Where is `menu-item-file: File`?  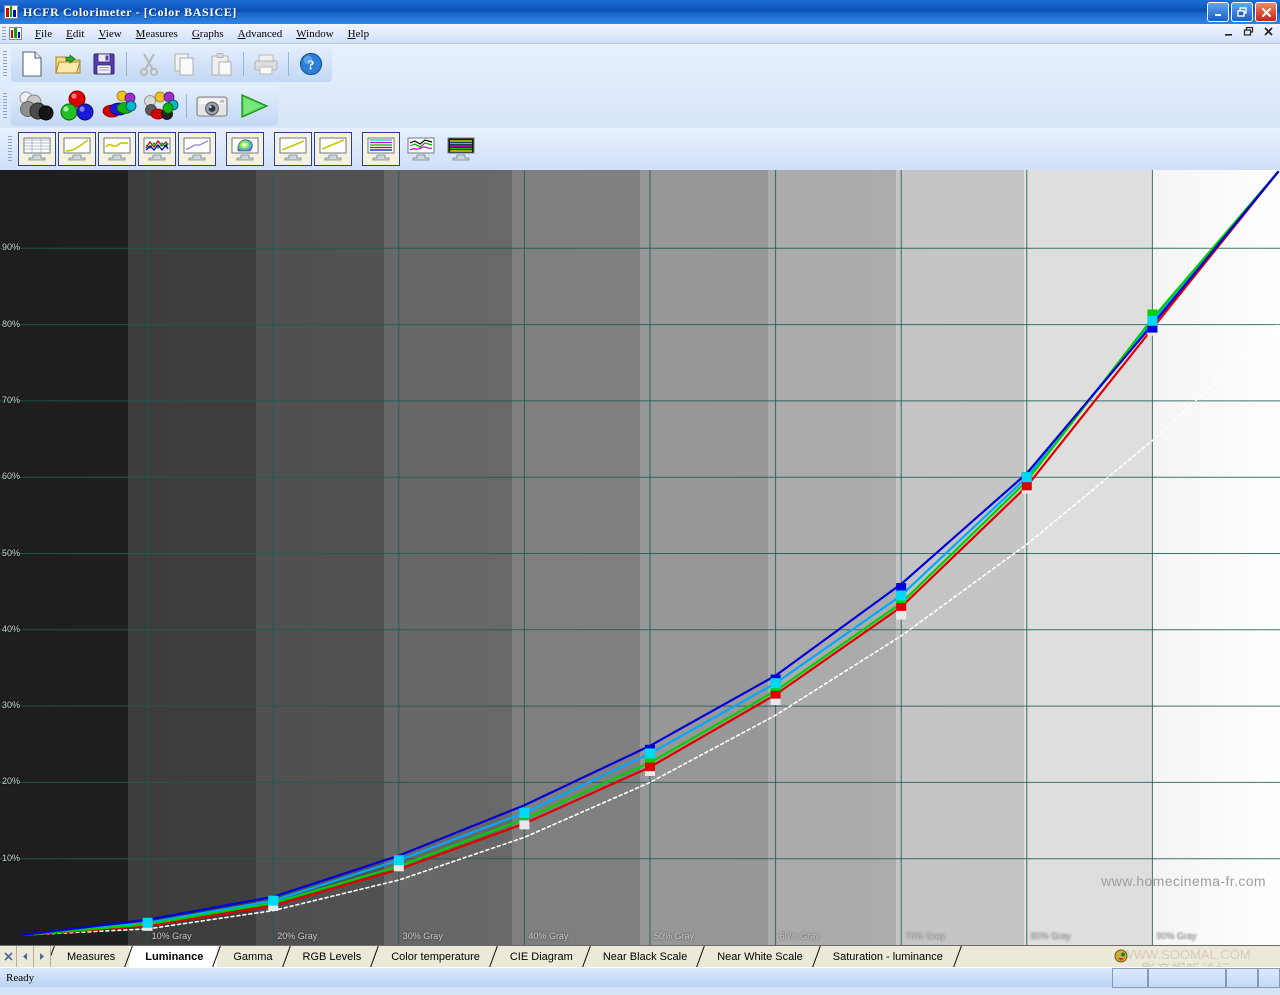 menu-item-file: File is located at coordinates (43, 34).